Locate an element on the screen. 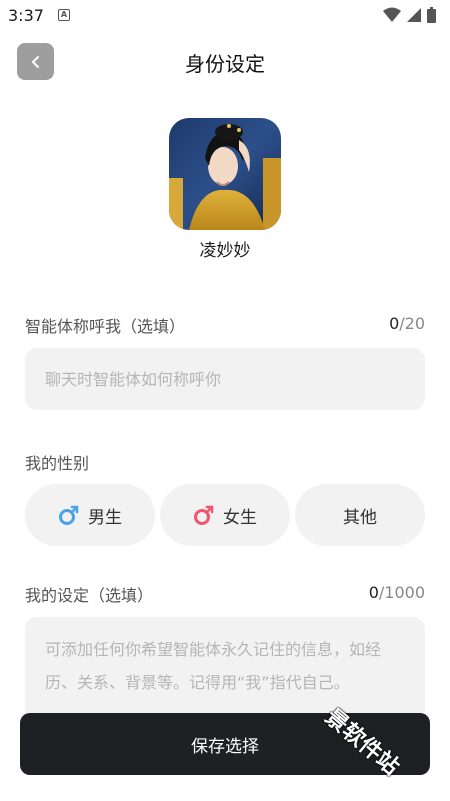  nickname-count-current: 0 is located at coordinates (394, 323).